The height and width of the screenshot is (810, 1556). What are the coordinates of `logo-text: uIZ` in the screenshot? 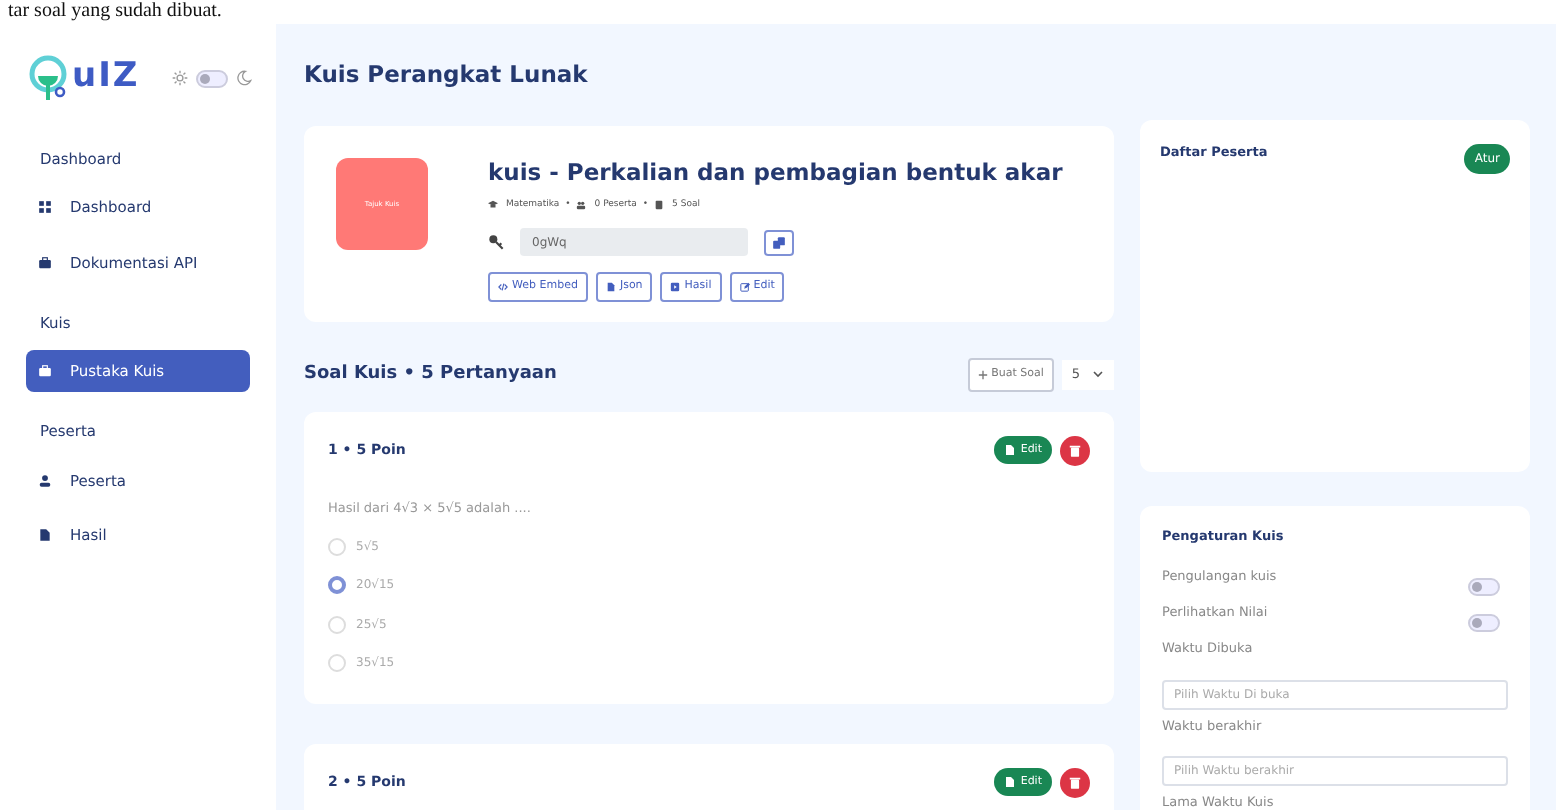 It's located at (106, 77).